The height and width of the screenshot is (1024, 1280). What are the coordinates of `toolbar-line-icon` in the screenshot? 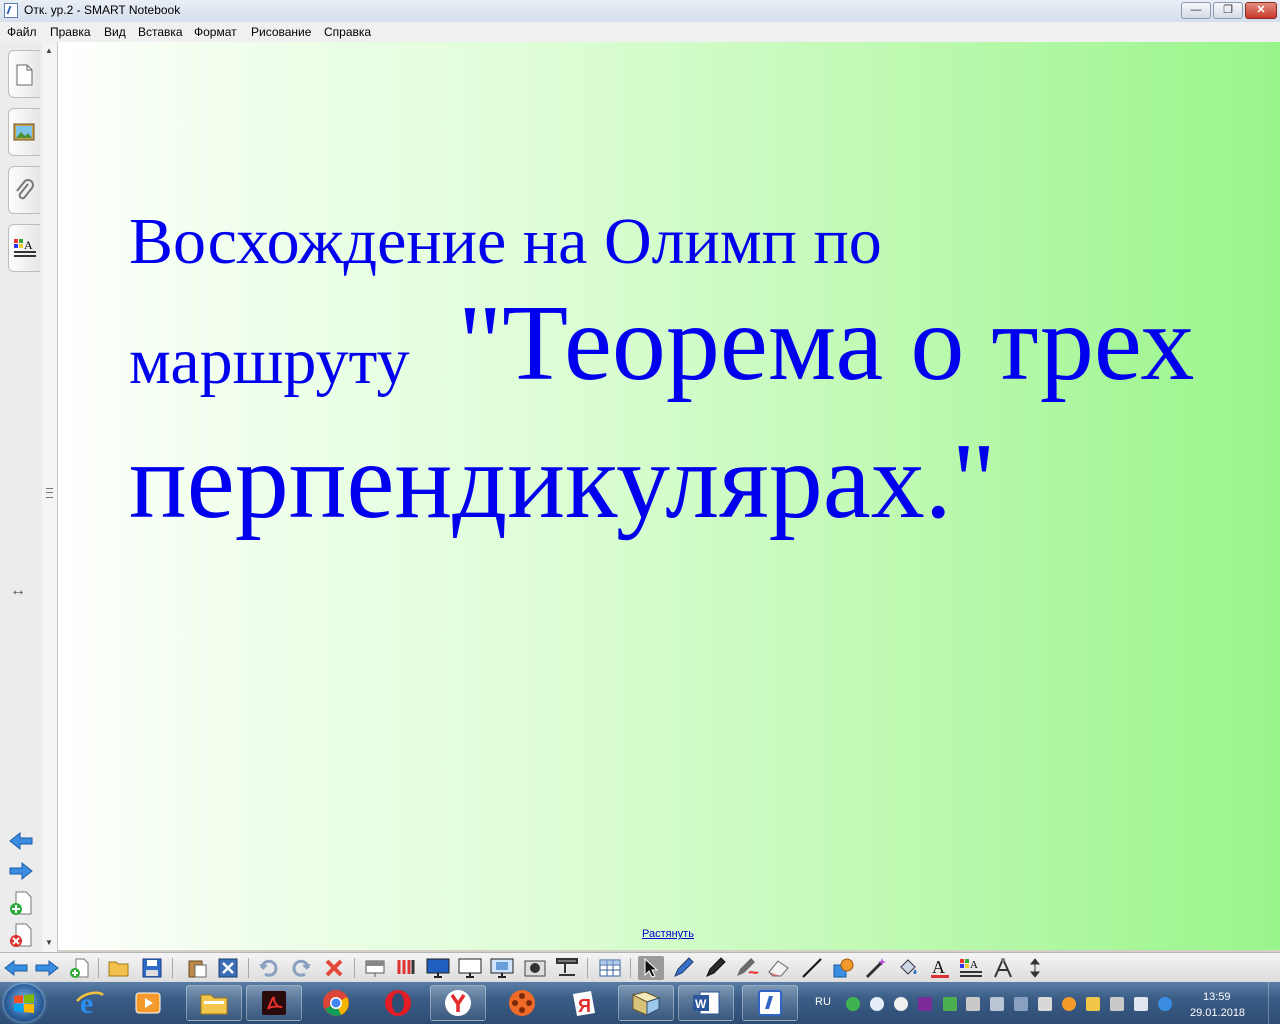 It's located at (812, 968).